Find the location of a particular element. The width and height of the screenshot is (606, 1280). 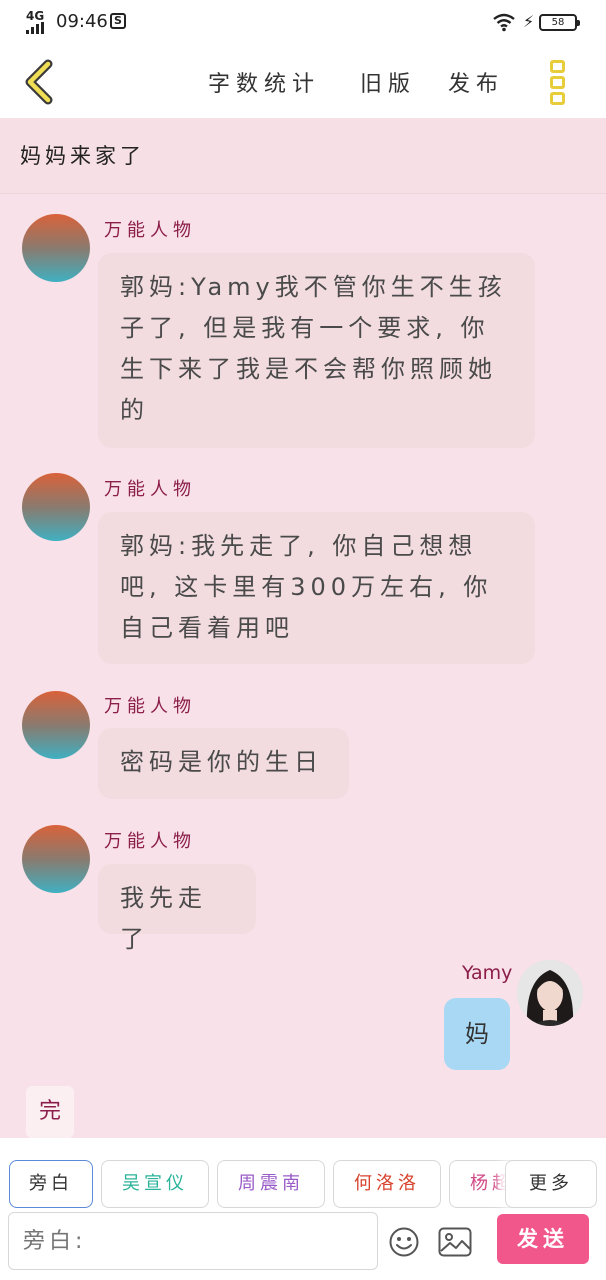

top-bar: 字数统计 旧版 发布 is located at coordinates (303, 82).